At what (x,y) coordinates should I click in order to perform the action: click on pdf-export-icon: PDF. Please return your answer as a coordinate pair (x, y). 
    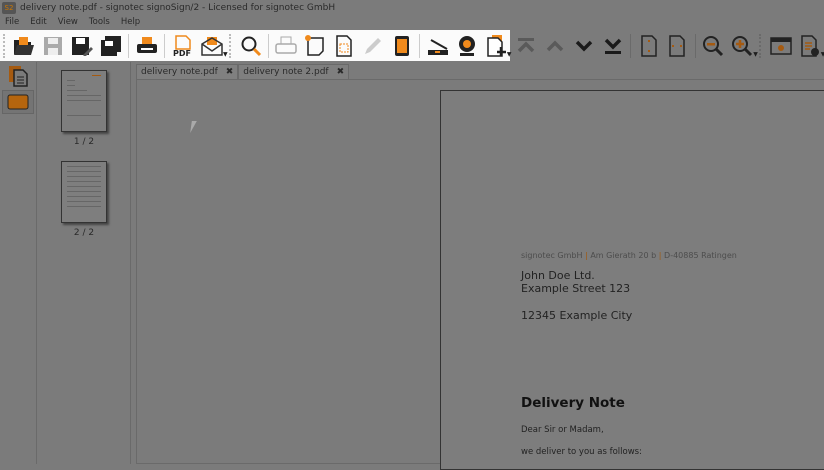
    Looking at the image, I should click on (183, 46).